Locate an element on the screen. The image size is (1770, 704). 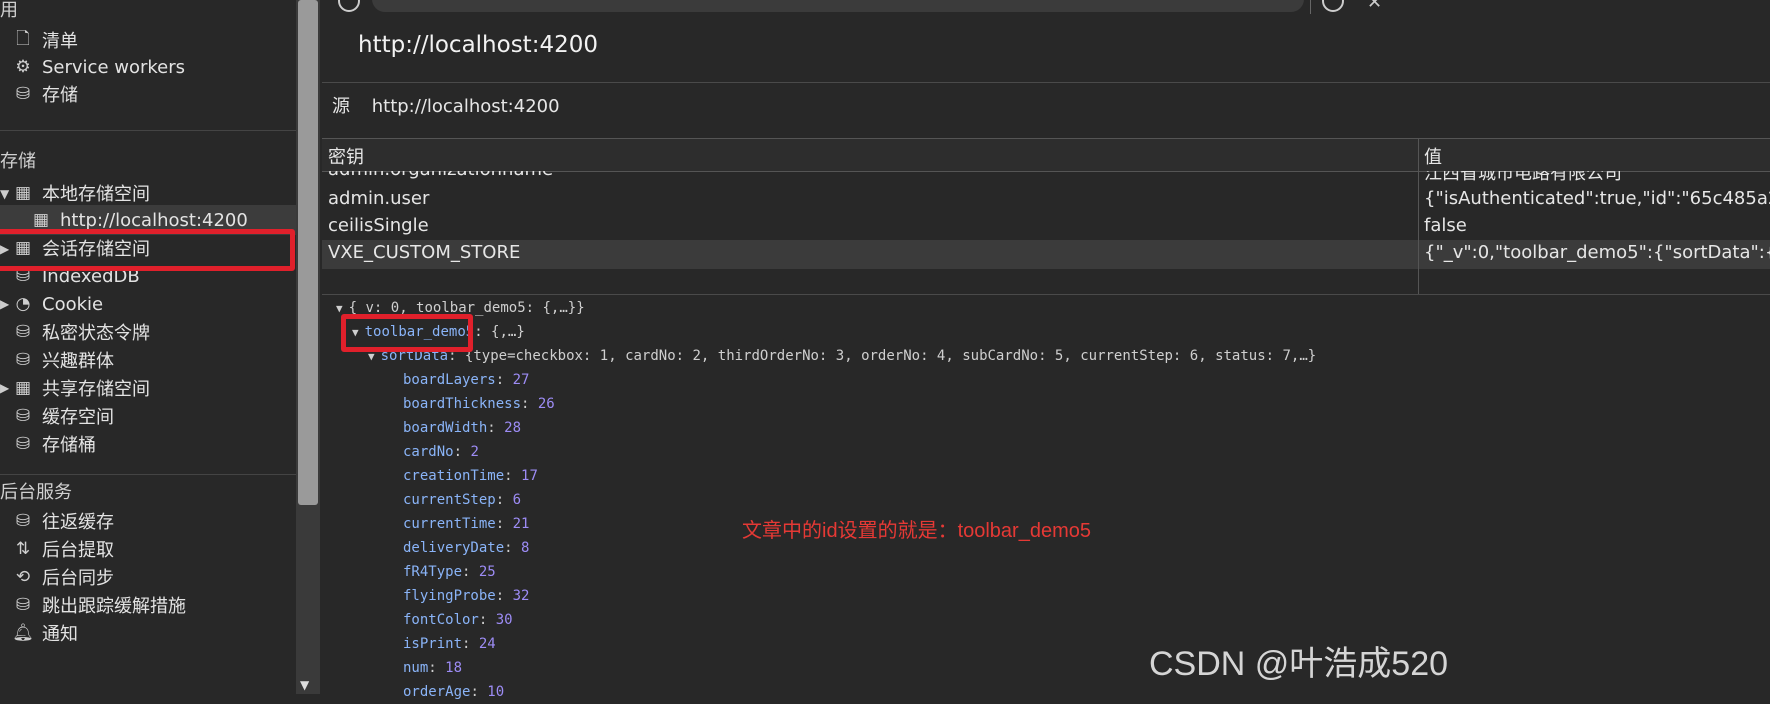
updown-arrows-icon: ⇅ is located at coordinates (23, 549).